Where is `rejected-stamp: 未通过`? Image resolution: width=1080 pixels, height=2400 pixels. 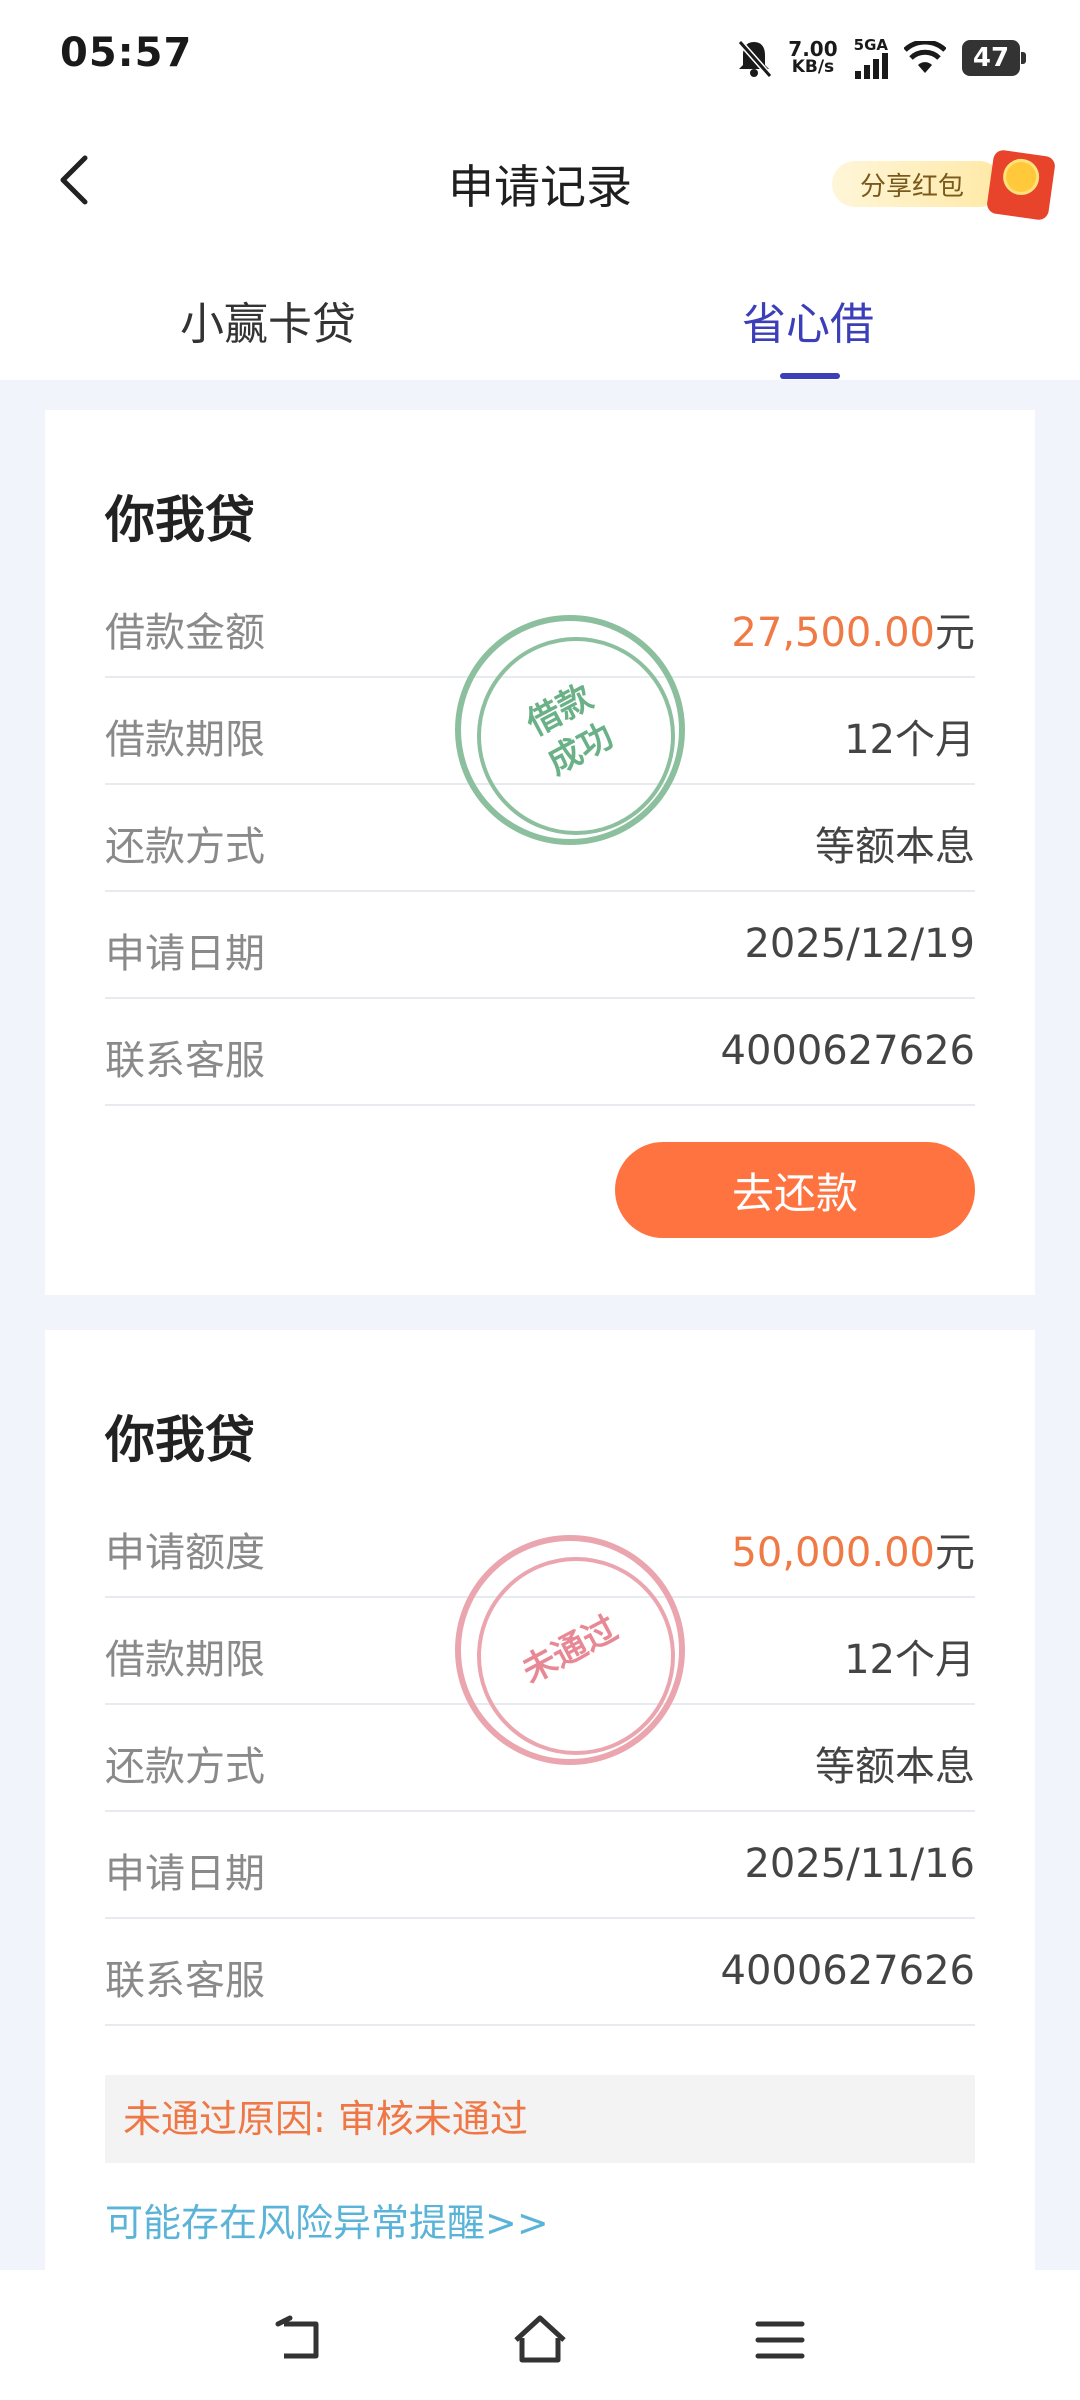
rejected-stamp: 未通过 is located at coordinates (570, 1650).